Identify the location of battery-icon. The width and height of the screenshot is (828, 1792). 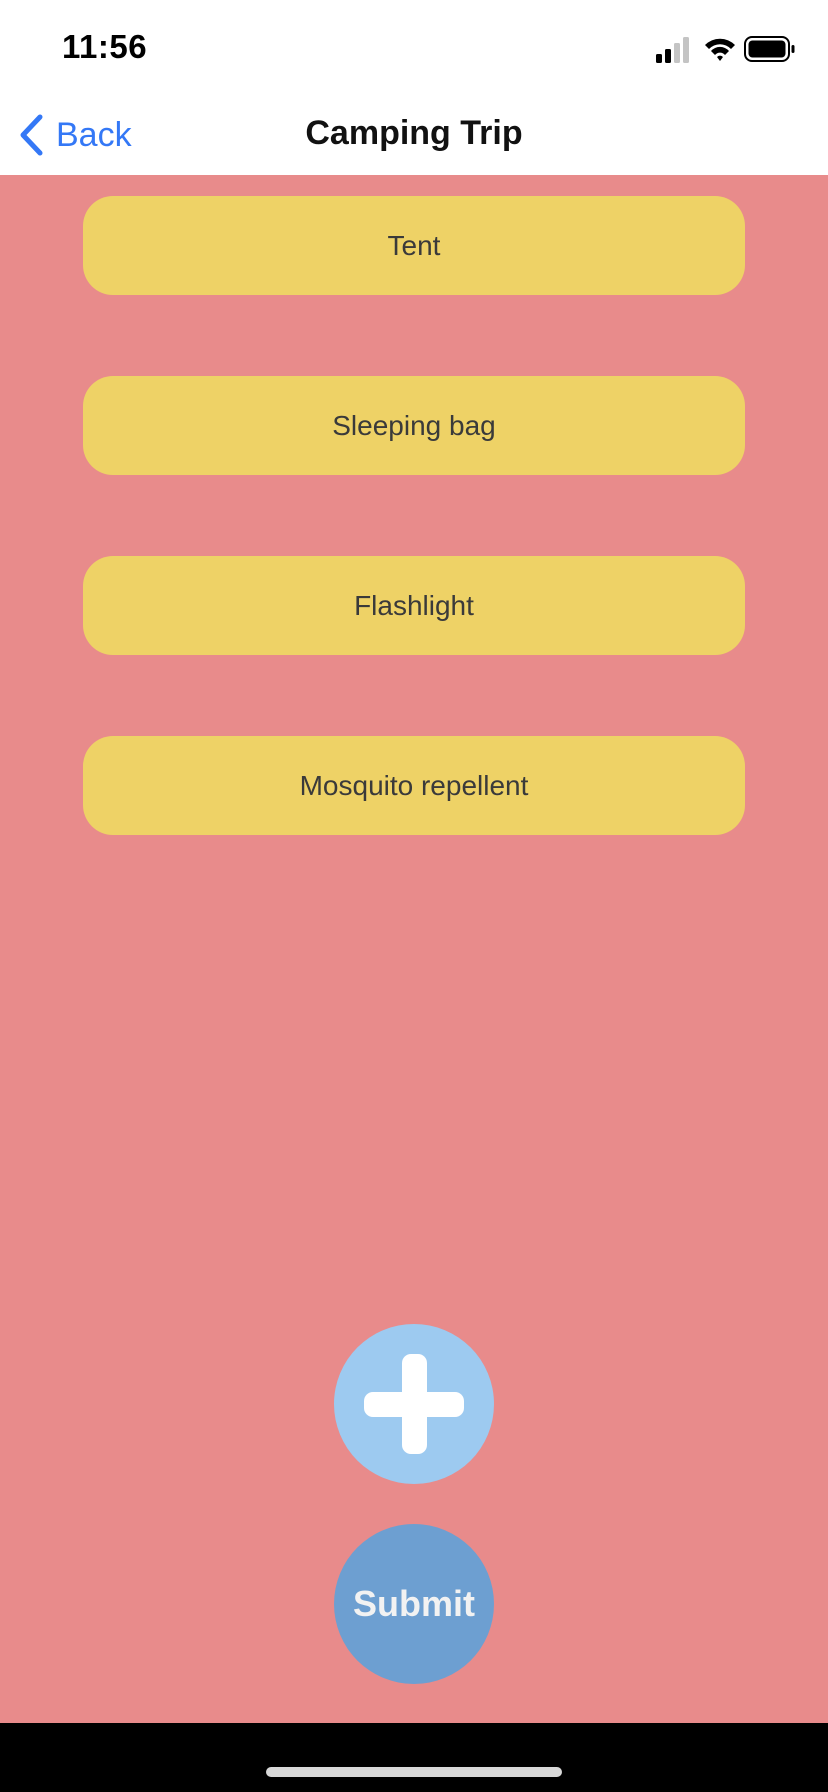
(769, 49).